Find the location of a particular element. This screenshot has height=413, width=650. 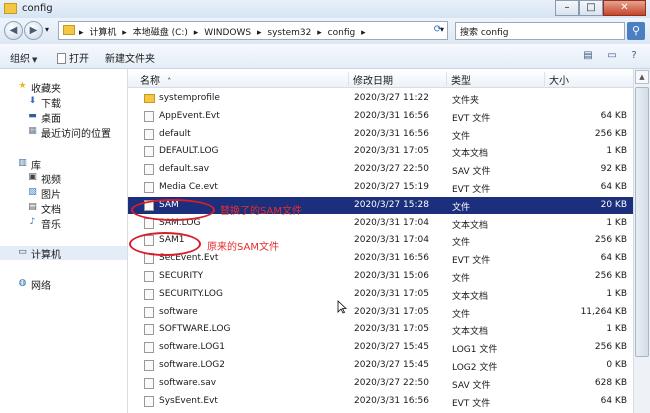

table-row: software 2020/3/31 17:05 文件 11,264 KB is located at coordinates (380, 312).